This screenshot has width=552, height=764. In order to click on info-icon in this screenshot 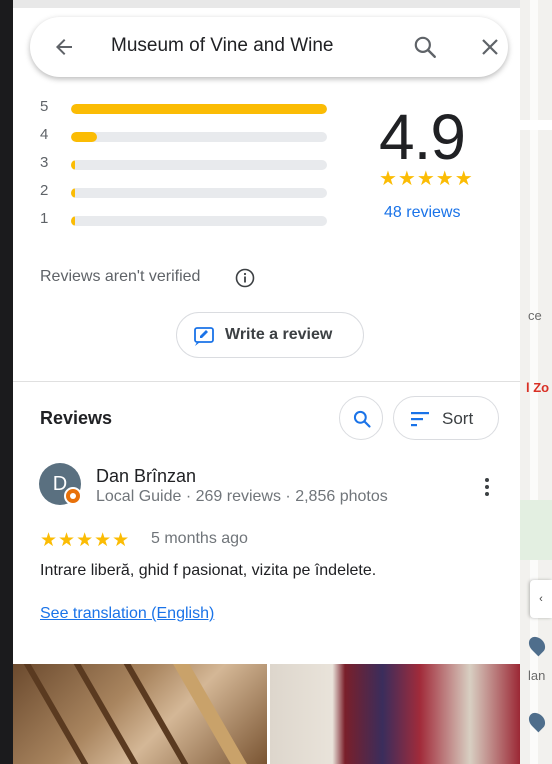, I will do `click(245, 278)`.